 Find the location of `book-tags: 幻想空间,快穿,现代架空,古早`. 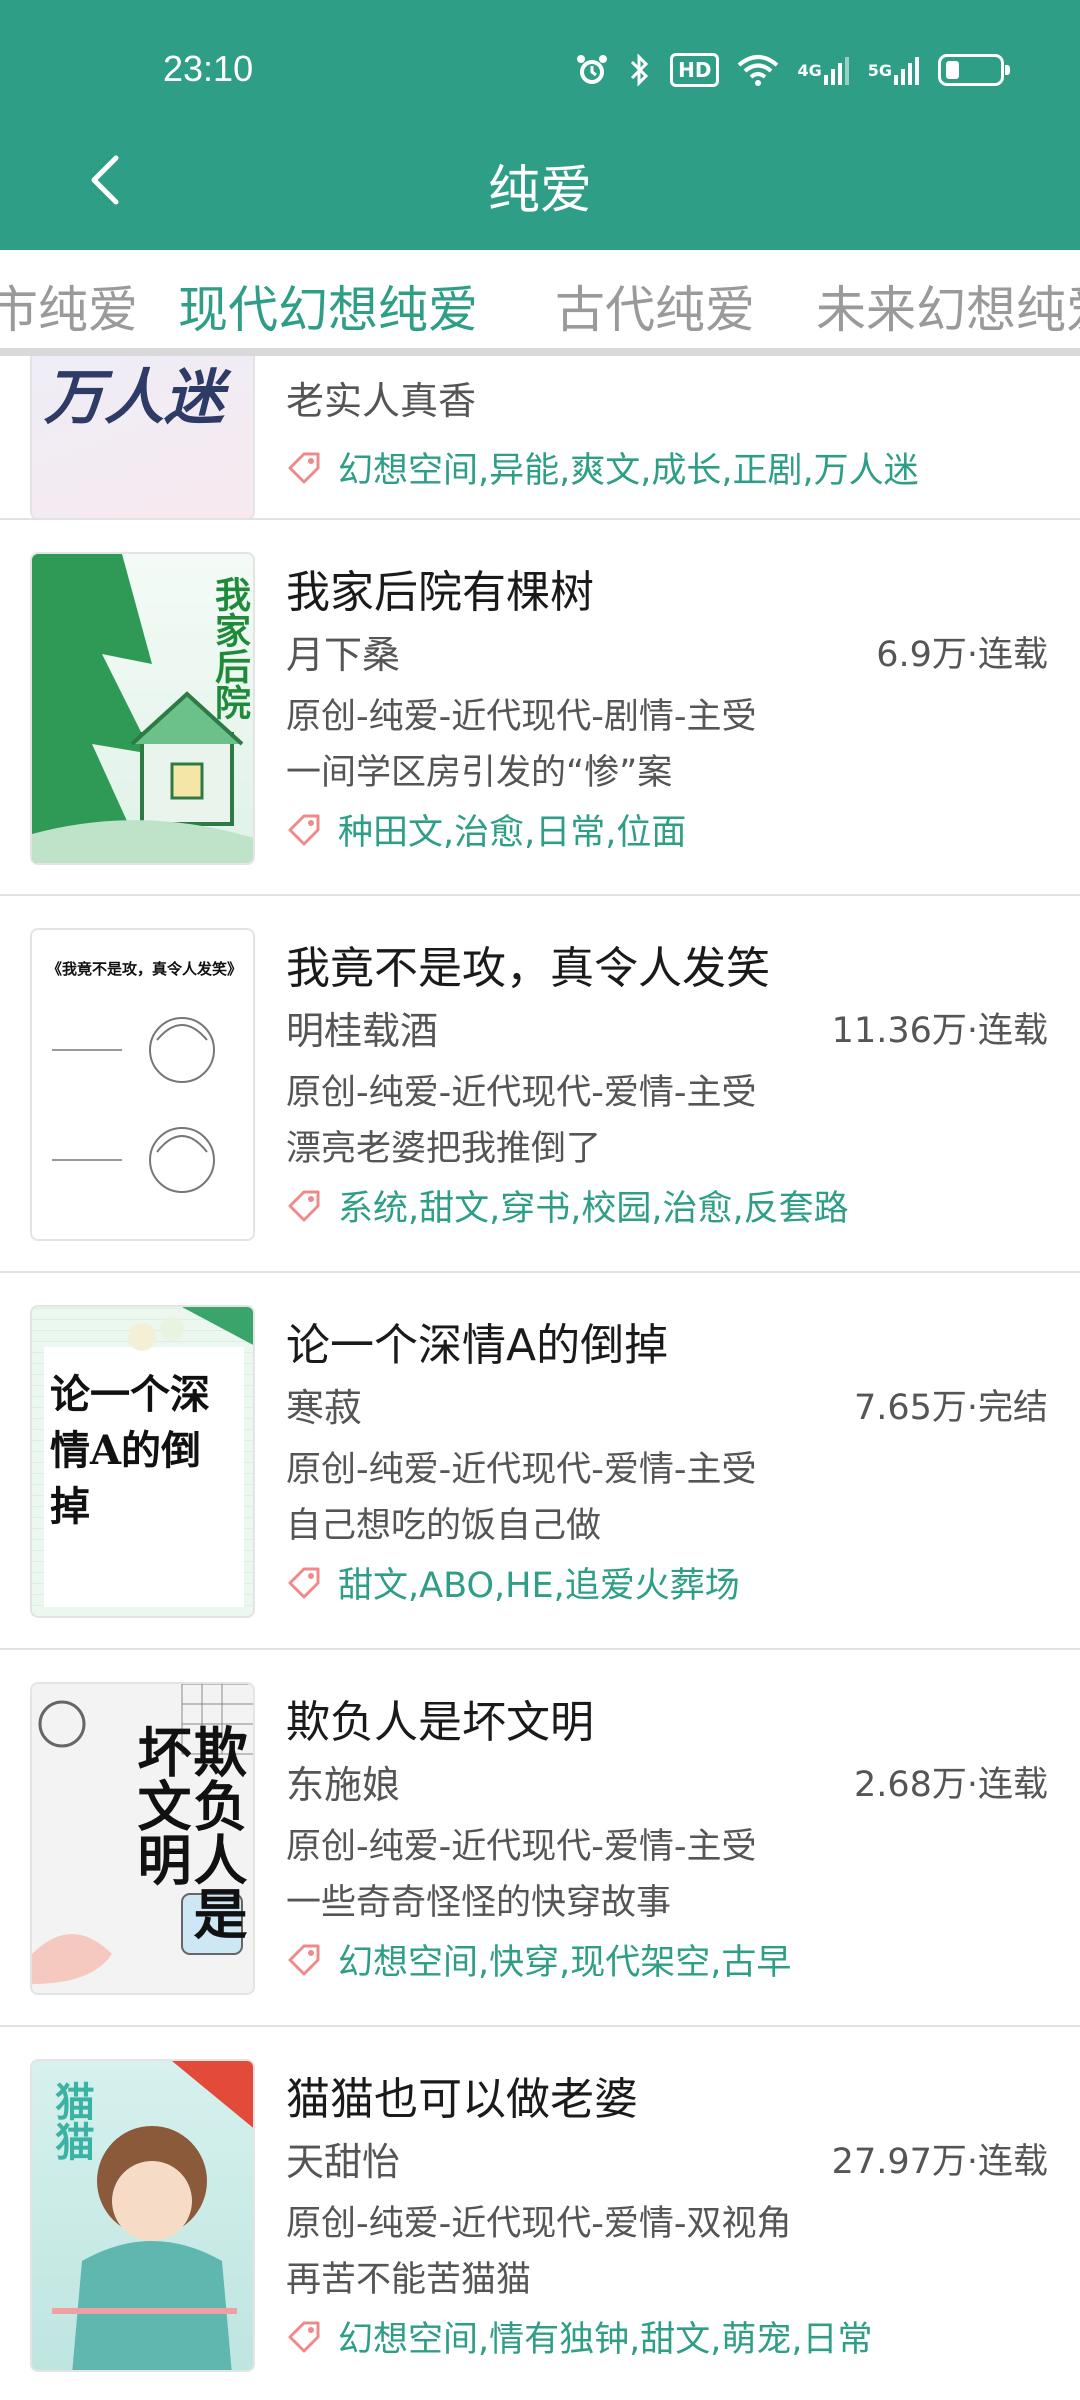

book-tags: 幻想空间,快穿,现代架空,古早 is located at coordinates (538, 1959).